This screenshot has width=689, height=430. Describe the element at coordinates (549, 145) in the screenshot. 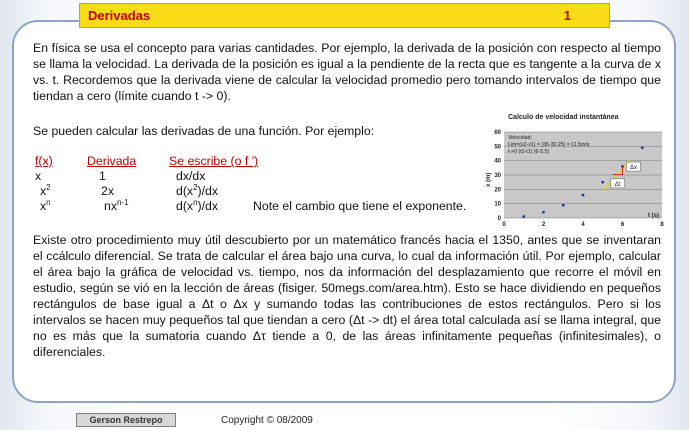

I see `velocity-annotation: Lim=(x2-x1) = (36-30.25) = 11.5m/s` at that location.